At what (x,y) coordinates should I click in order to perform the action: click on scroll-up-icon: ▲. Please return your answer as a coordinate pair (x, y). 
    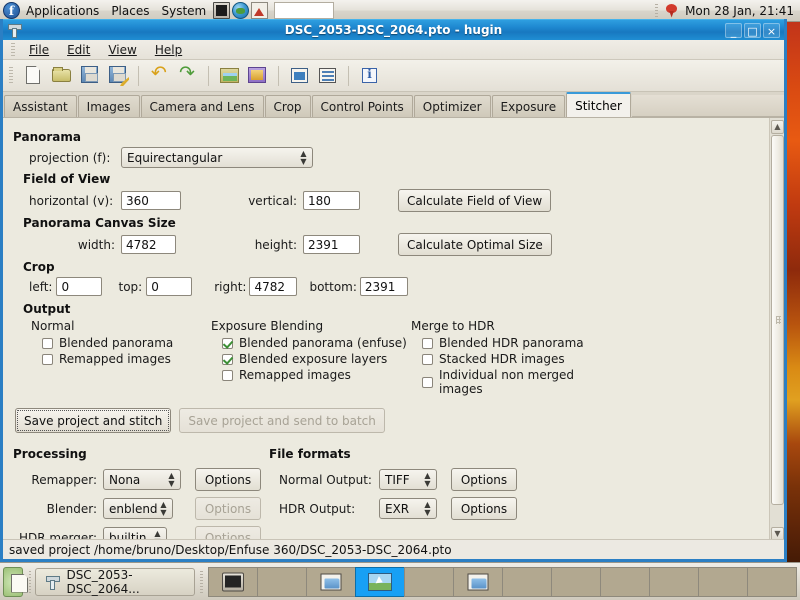
    Looking at the image, I should click on (777, 127).